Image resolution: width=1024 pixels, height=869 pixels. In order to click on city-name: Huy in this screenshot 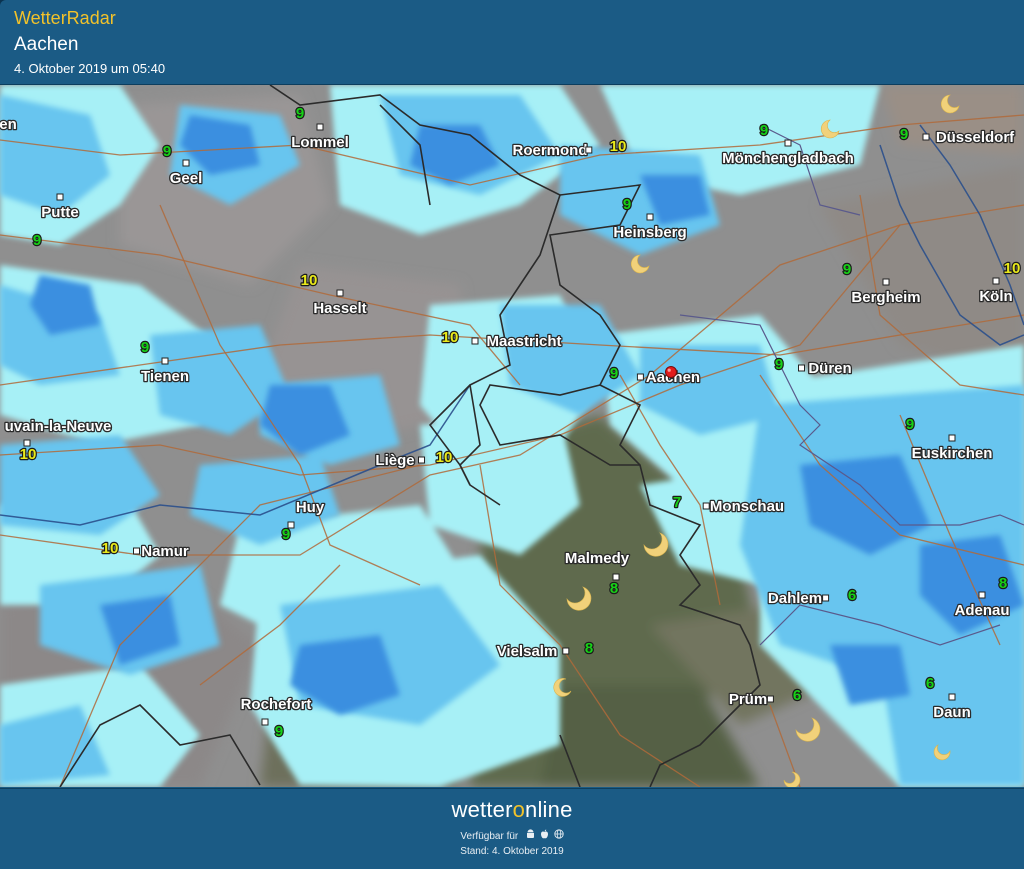, I will do `click(310, 507)`.